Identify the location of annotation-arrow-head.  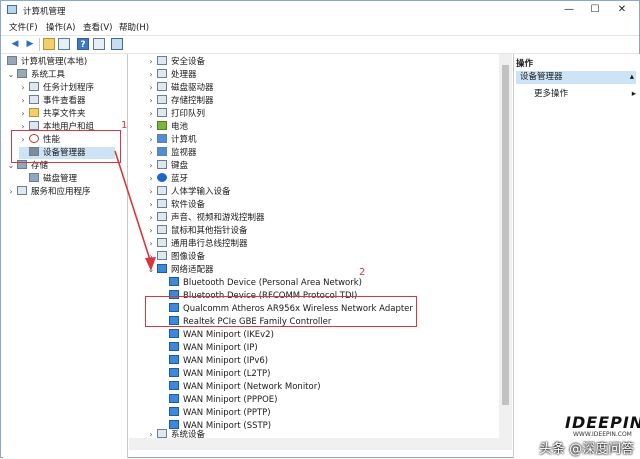
(150, 264).